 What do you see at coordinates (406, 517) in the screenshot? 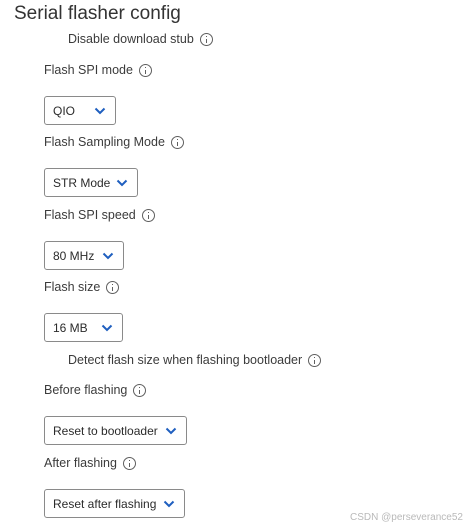
I see `watermark: CSDN @perseverance52` at bounding box center [406, 517].